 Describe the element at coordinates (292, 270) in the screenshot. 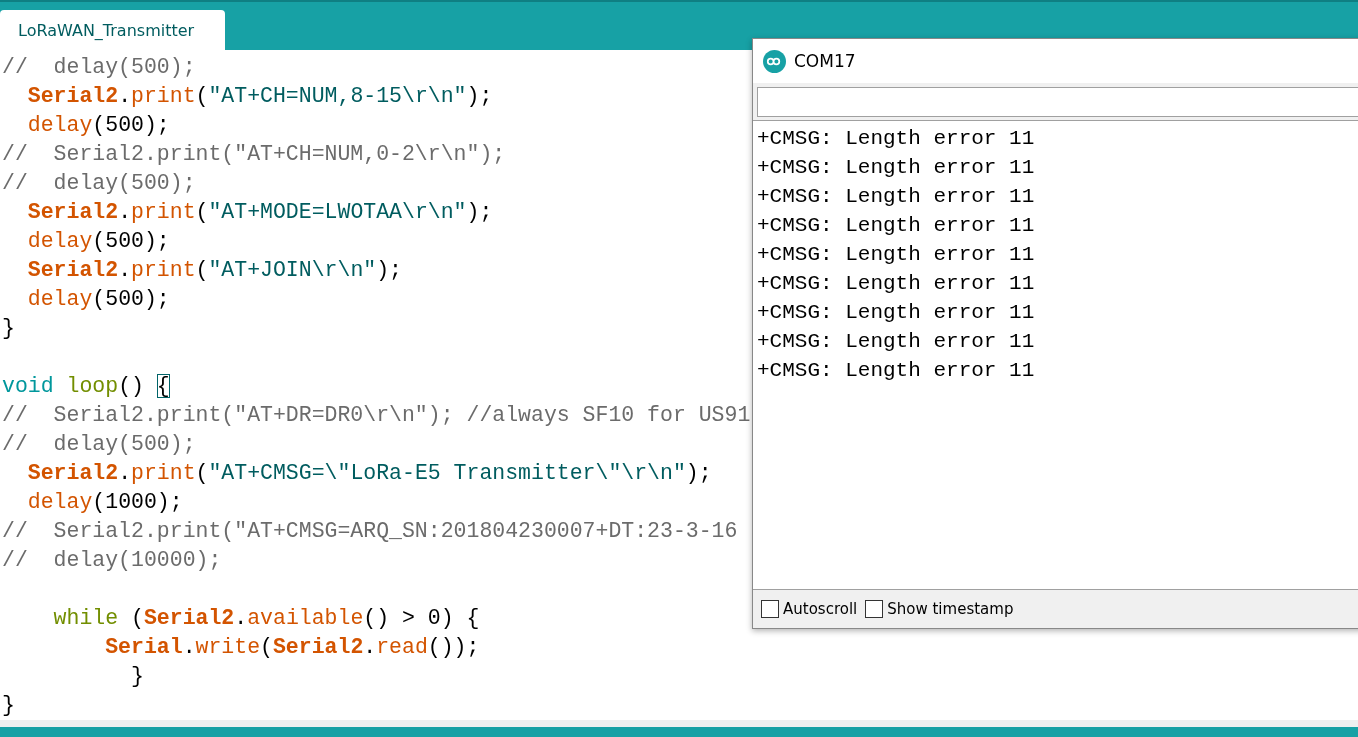

I see `code-string: "AT+JOIN\r\n"` at that location.